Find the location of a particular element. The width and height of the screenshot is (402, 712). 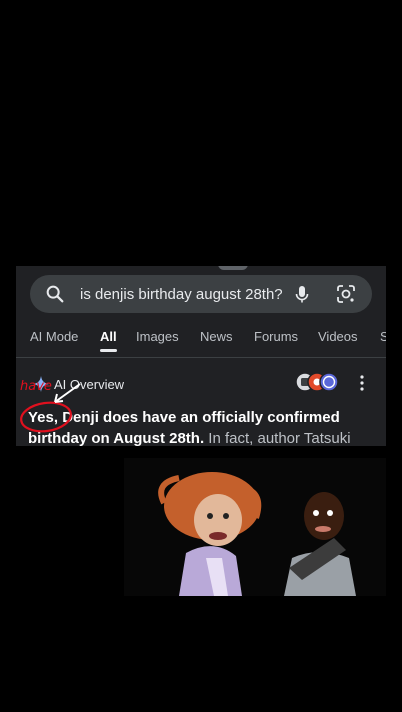

tab-images: Images is located at coordinates (157, 336).